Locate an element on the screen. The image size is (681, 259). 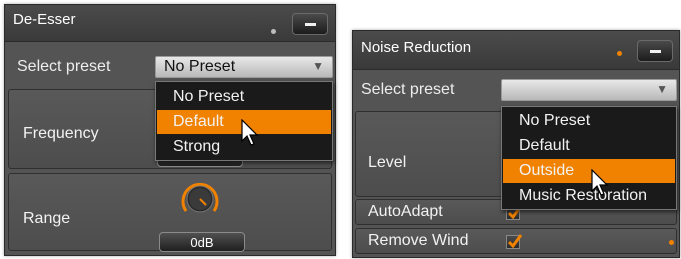
range-label: Range is located at coordinates (47, 218).